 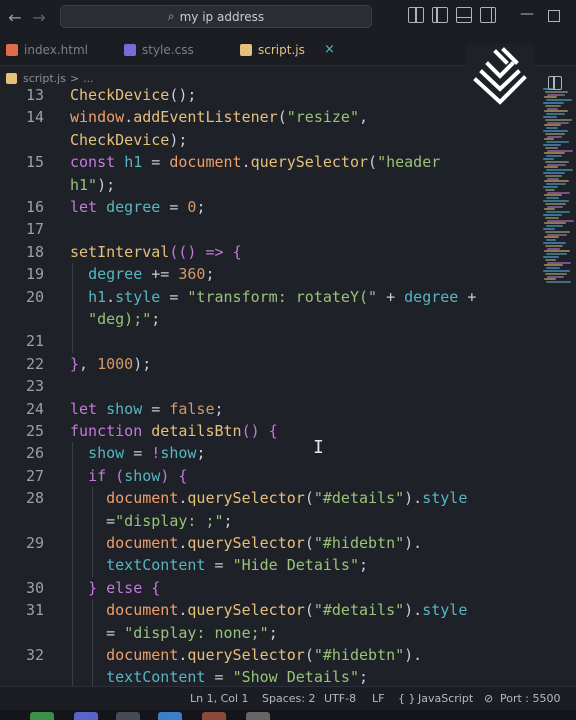 What do you see at coordinates (34, 251) in the screenshot?
I see `line-number: 18` at bounding box center [34, 251].